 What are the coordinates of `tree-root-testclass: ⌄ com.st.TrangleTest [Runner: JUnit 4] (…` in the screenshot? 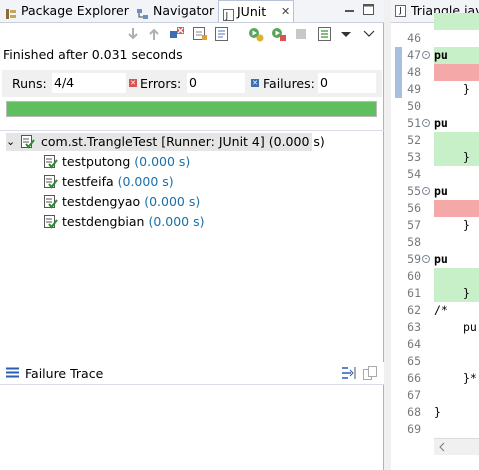 It's located at (165, 142).